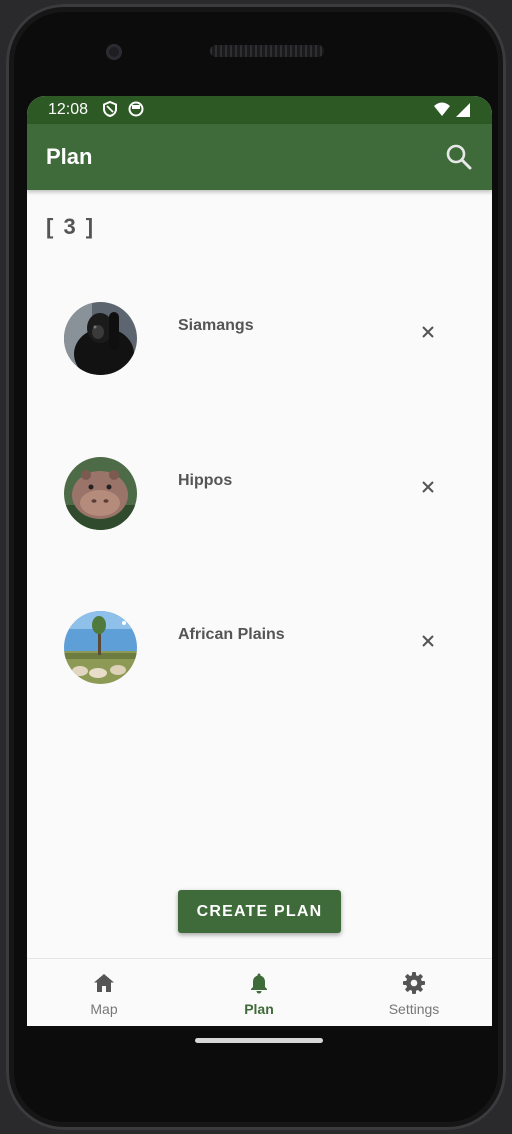 The image size is (512, 1134). What do you see at coordinates (110, 109) in the screenshot?
I see `shield-status-icon` at bounding box center [110, 109].